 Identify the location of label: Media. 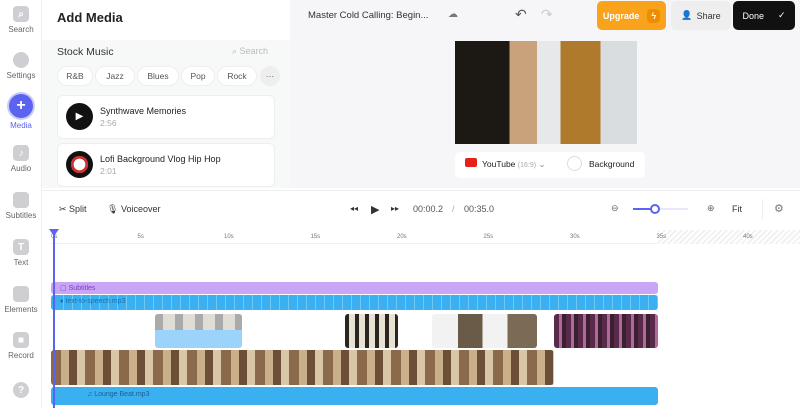
(21, 125).